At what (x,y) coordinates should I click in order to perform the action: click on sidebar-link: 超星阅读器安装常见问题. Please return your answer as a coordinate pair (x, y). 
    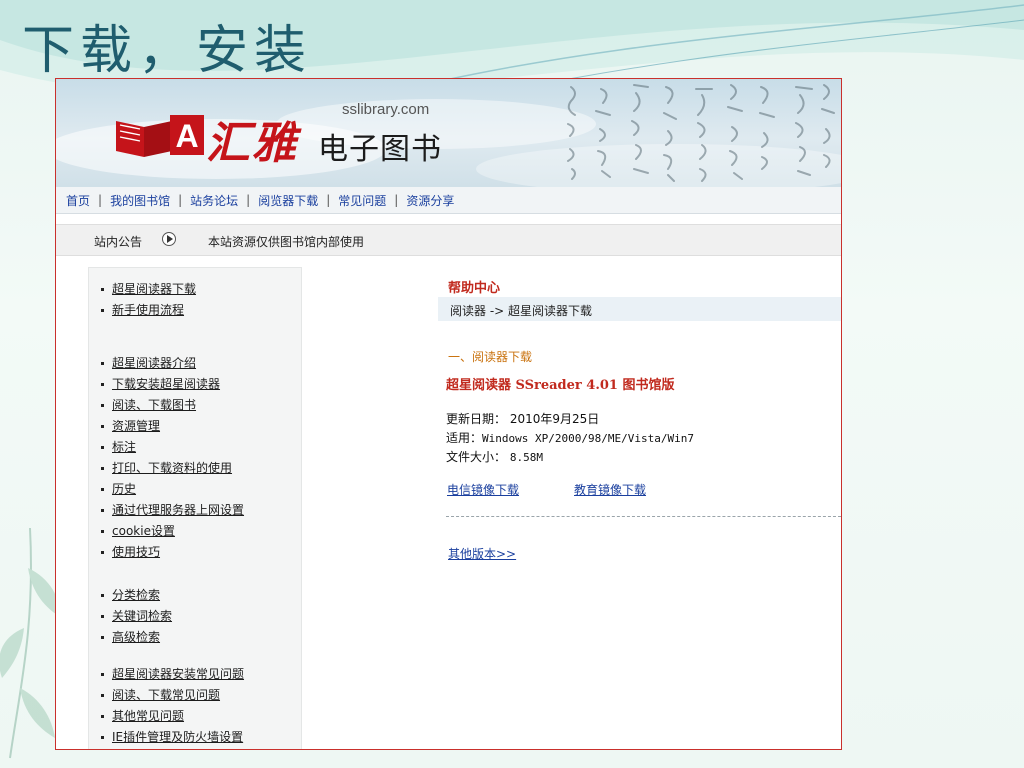
    Looking at the image, I should click on (178, 674).